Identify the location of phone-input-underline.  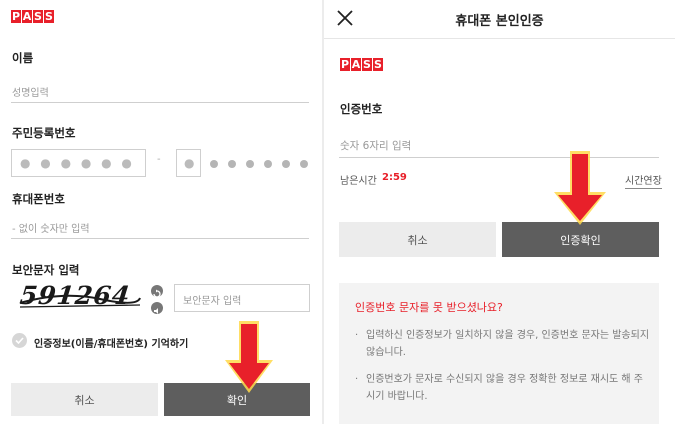
(160, 238).